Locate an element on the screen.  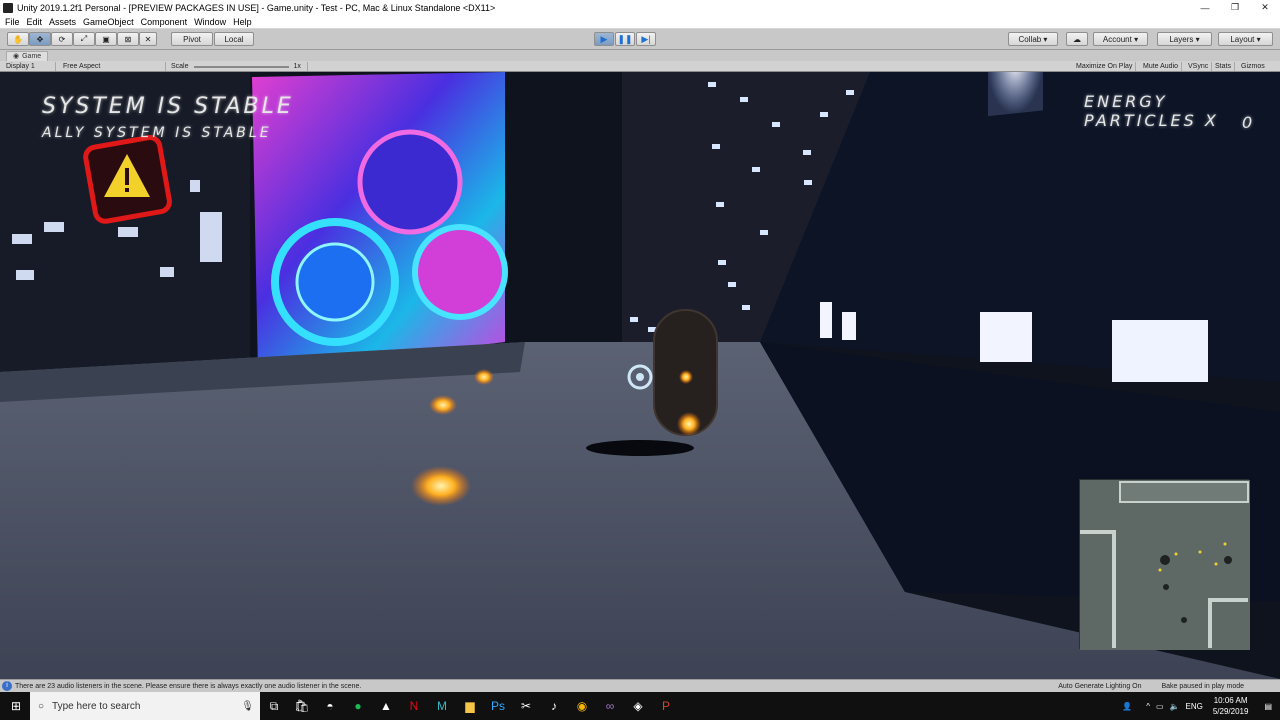
task-view-button: ⧉ is located at coordinates (274, 706).